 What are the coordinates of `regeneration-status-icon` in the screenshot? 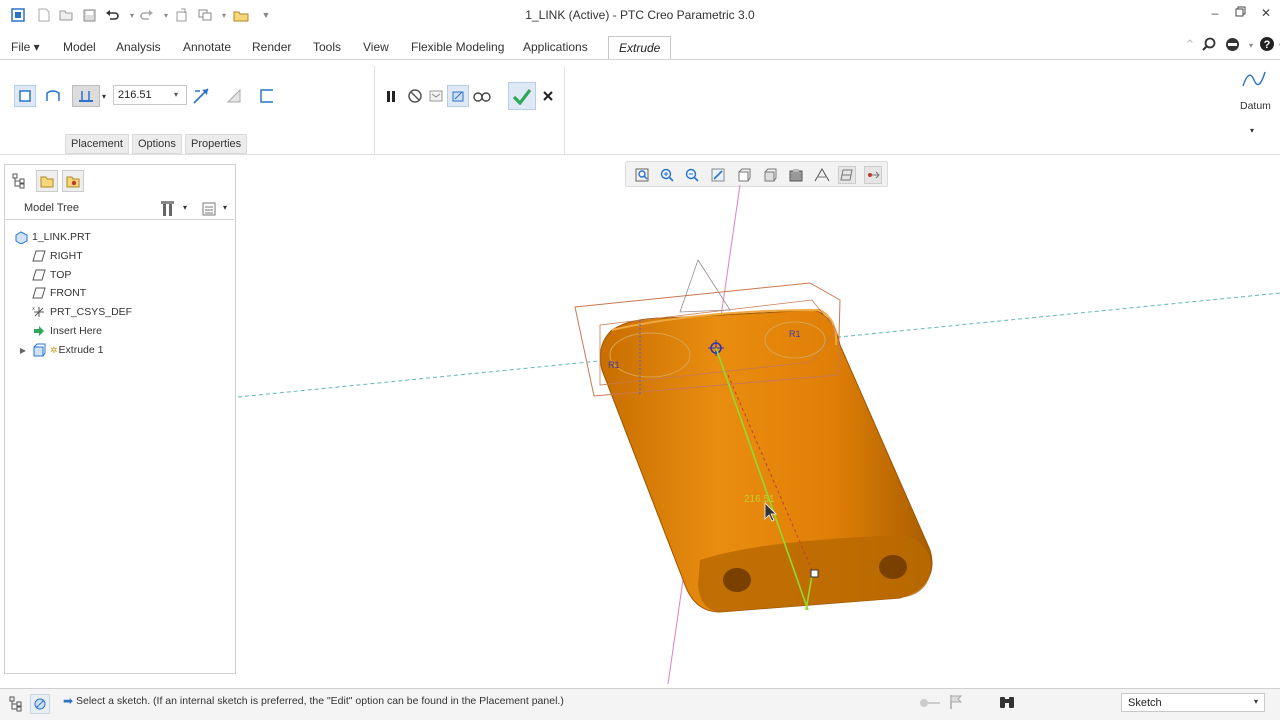 It's located at (930, 703).